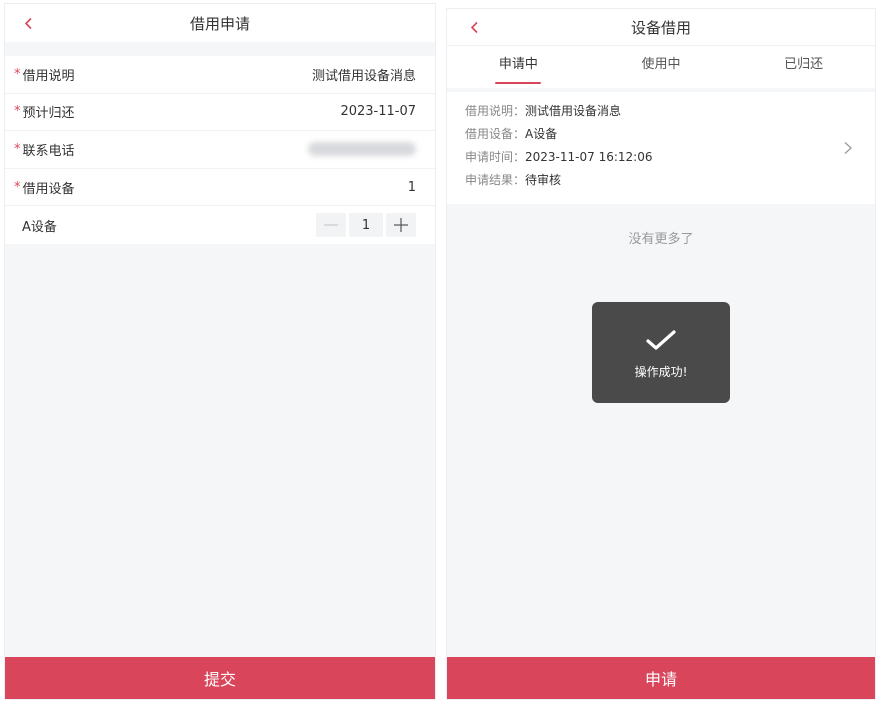  Describe the element at coordinates (411, 187) in the screenshot. I see `device-count-value: 1` at that location.